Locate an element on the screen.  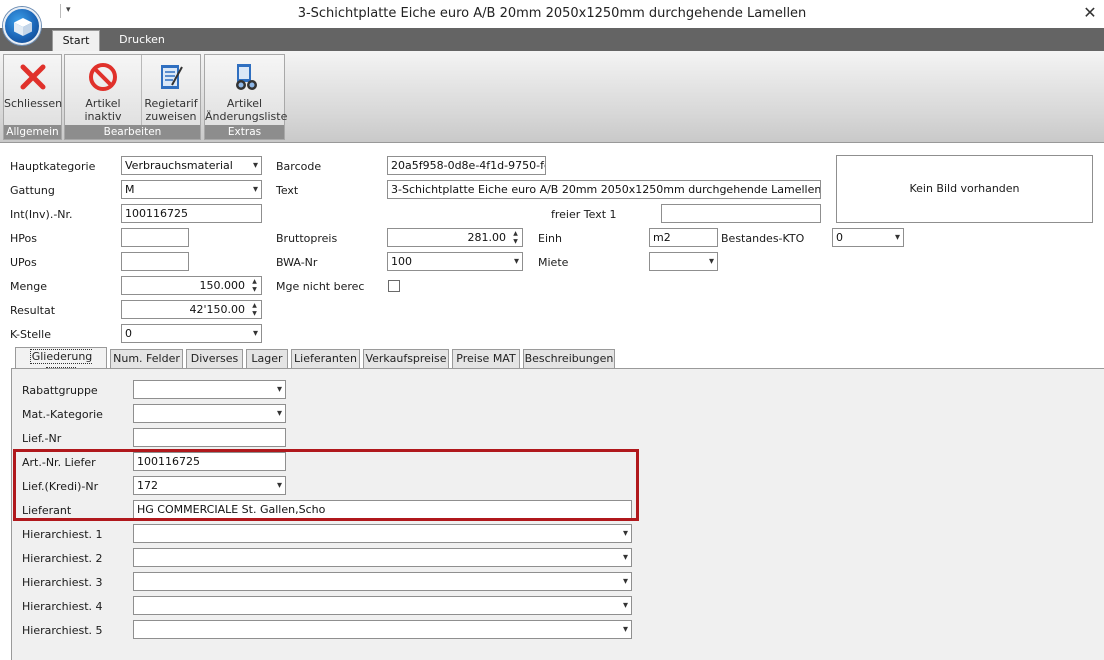
bruttopreis-spinner: 281.00 ▲ ▼ is located at coordinates (455, 237).